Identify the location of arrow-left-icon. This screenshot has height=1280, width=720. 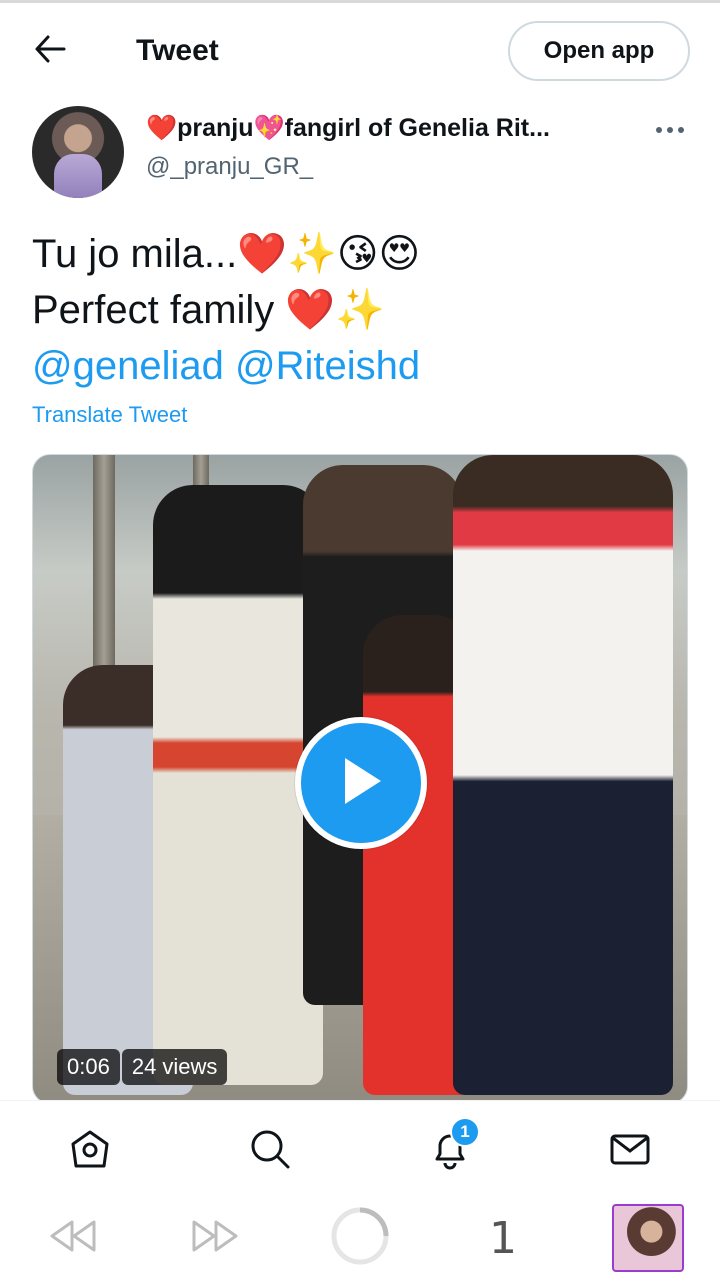
(50, 51).